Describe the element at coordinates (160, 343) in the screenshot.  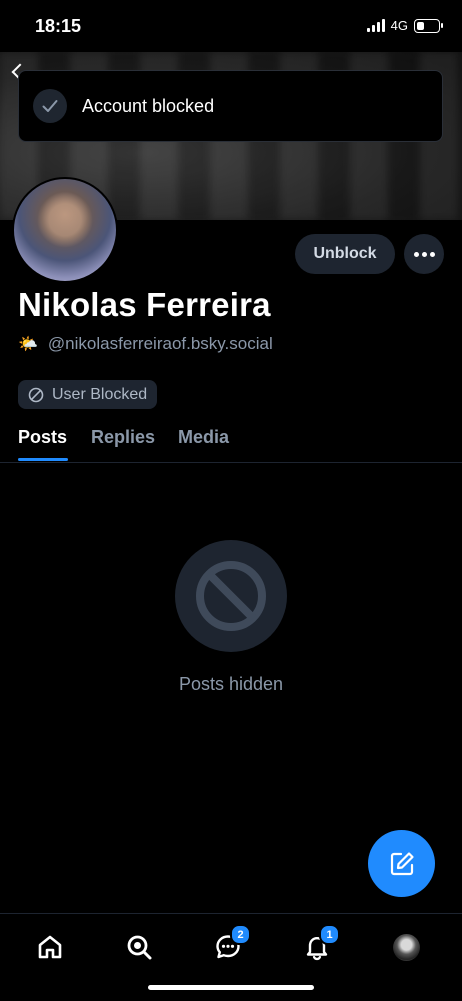
I see `profile-handle: @nikolasferreiraof.bsky.social` at that location.